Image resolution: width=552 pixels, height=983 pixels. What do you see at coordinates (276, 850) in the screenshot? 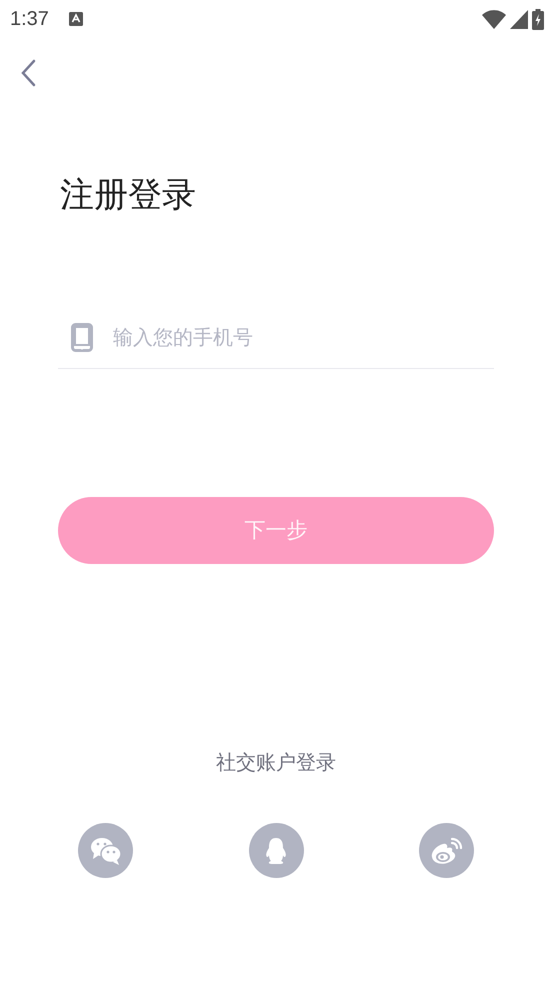
I see `penguin-icon` at bounding box center [276, 850].